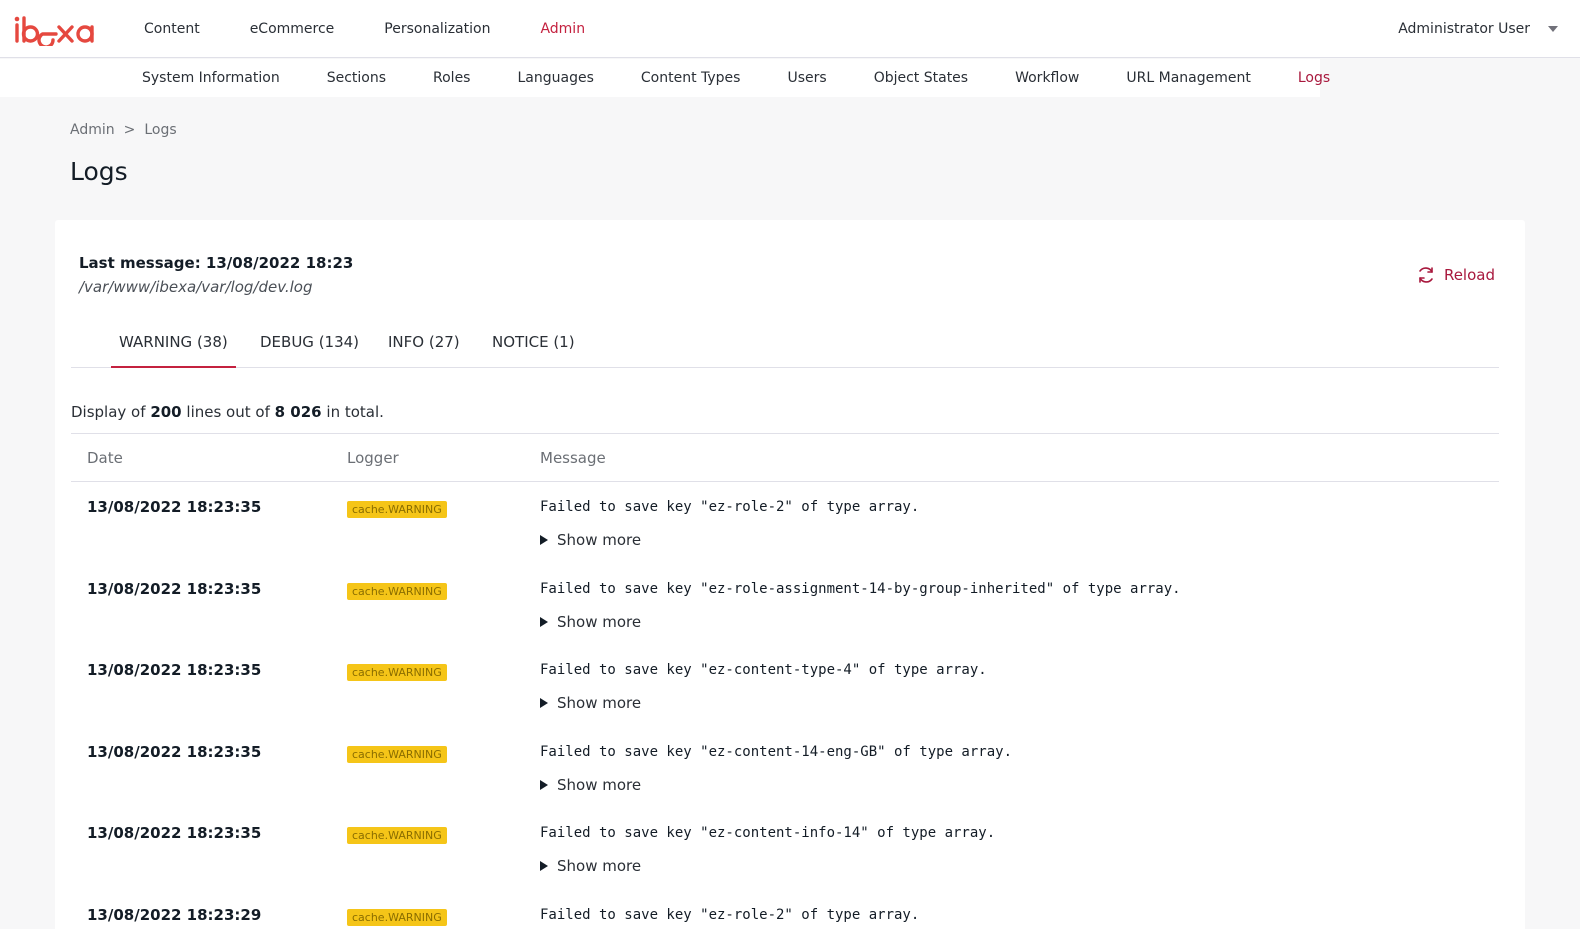 This screenshot has width=1580, height=929. What do you see at coordinates (355, 412) in the screenshot?
I see `summary-suffix: in total.` at bounding box center [355, 412].